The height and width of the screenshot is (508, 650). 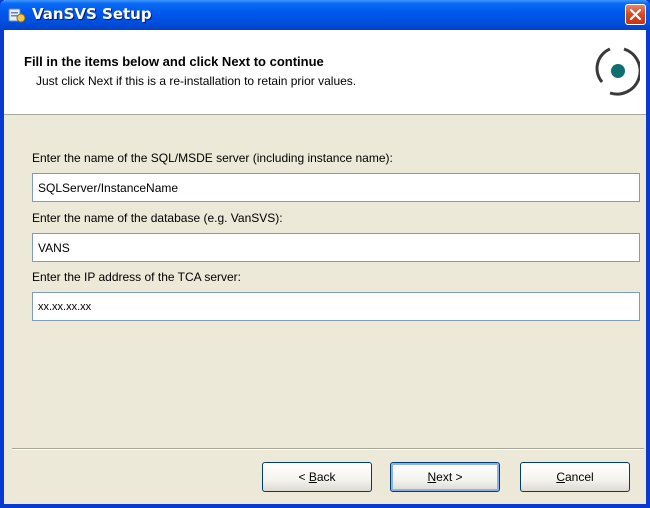 I want to click on cancel-button: Cancel, so click(x=575, y=477).